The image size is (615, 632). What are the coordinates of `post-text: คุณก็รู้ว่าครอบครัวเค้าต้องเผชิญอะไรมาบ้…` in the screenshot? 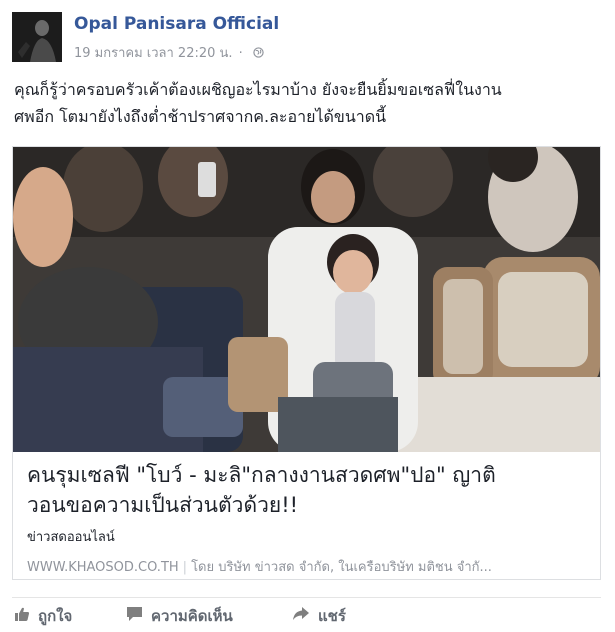 It's located at (309, 103).